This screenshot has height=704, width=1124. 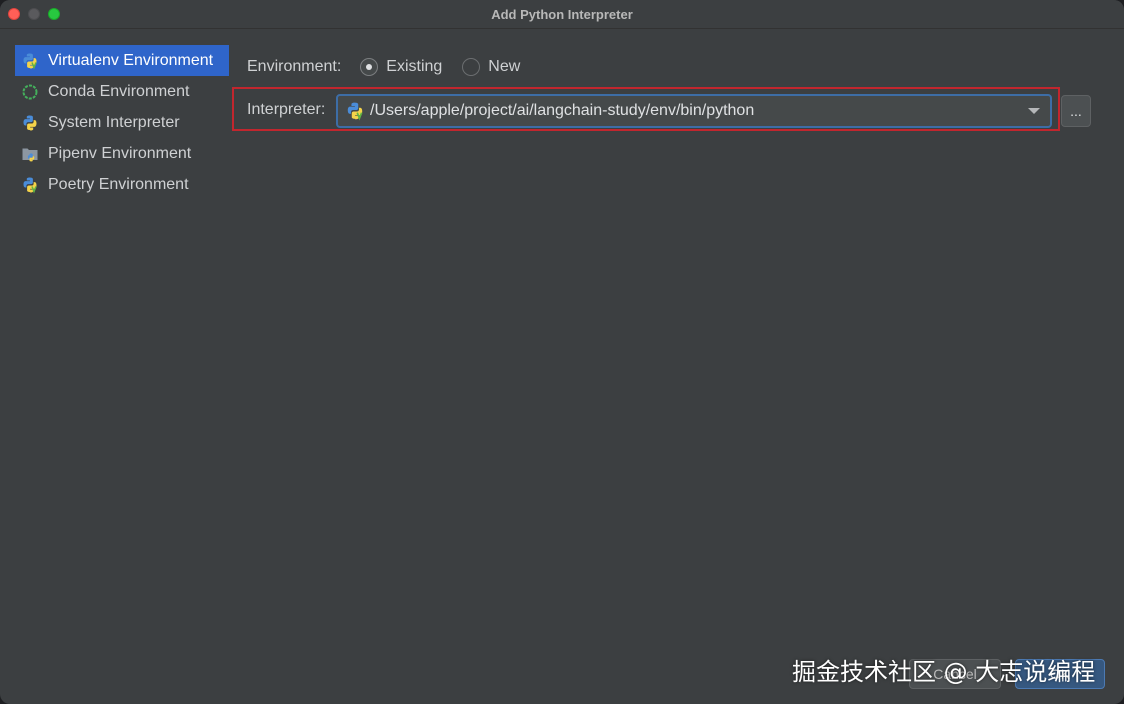 What do you see at coordinates (1034, 111) in the screenshot?
I see `chevron-down-icon` at bounding box center [1034, 111].